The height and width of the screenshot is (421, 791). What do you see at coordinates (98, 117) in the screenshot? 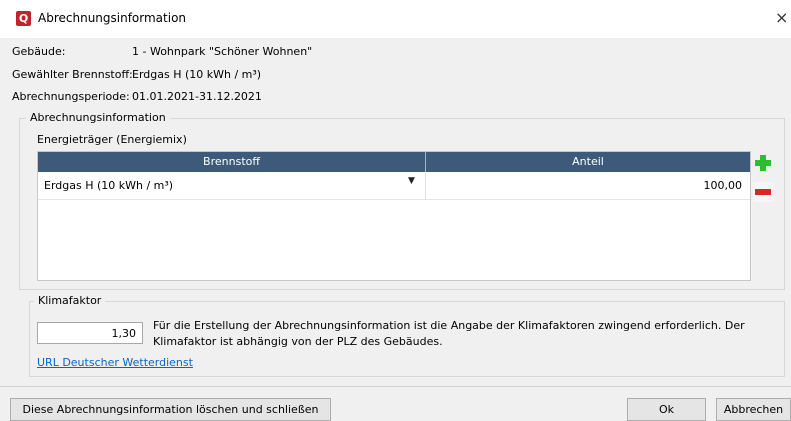
I see `billing-info-group-title: Abrechnungsinformation` at bounding box center [98, 117].